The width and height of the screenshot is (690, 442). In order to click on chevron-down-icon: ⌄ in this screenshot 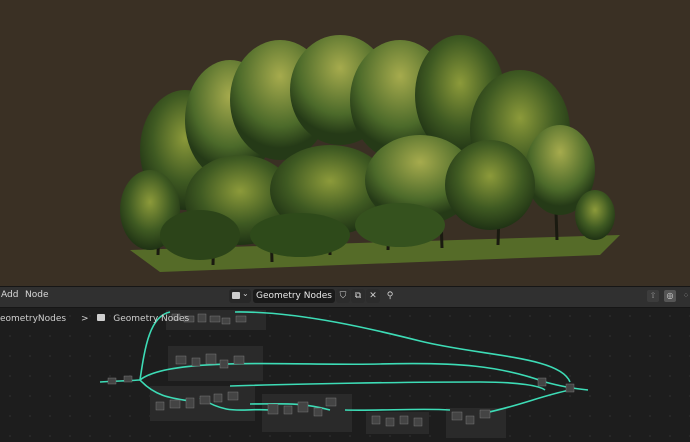, I will do `click(245, 293)`.